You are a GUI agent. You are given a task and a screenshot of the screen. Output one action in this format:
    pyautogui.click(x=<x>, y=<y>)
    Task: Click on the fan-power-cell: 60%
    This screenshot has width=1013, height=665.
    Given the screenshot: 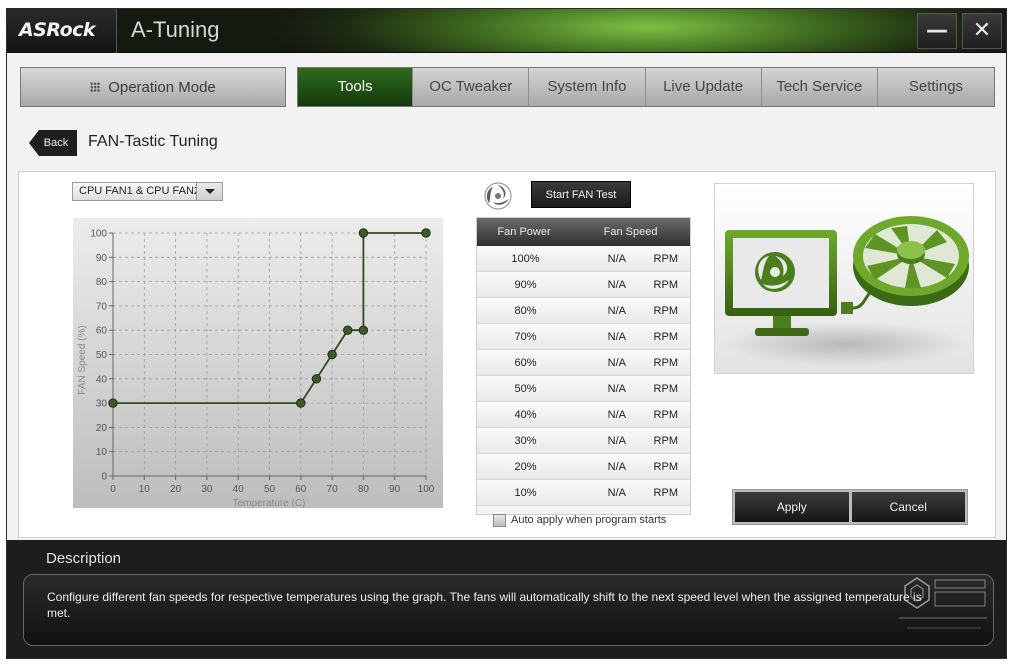 What is the action you would take?
    pyautogui.click(x=525, y=362)
    